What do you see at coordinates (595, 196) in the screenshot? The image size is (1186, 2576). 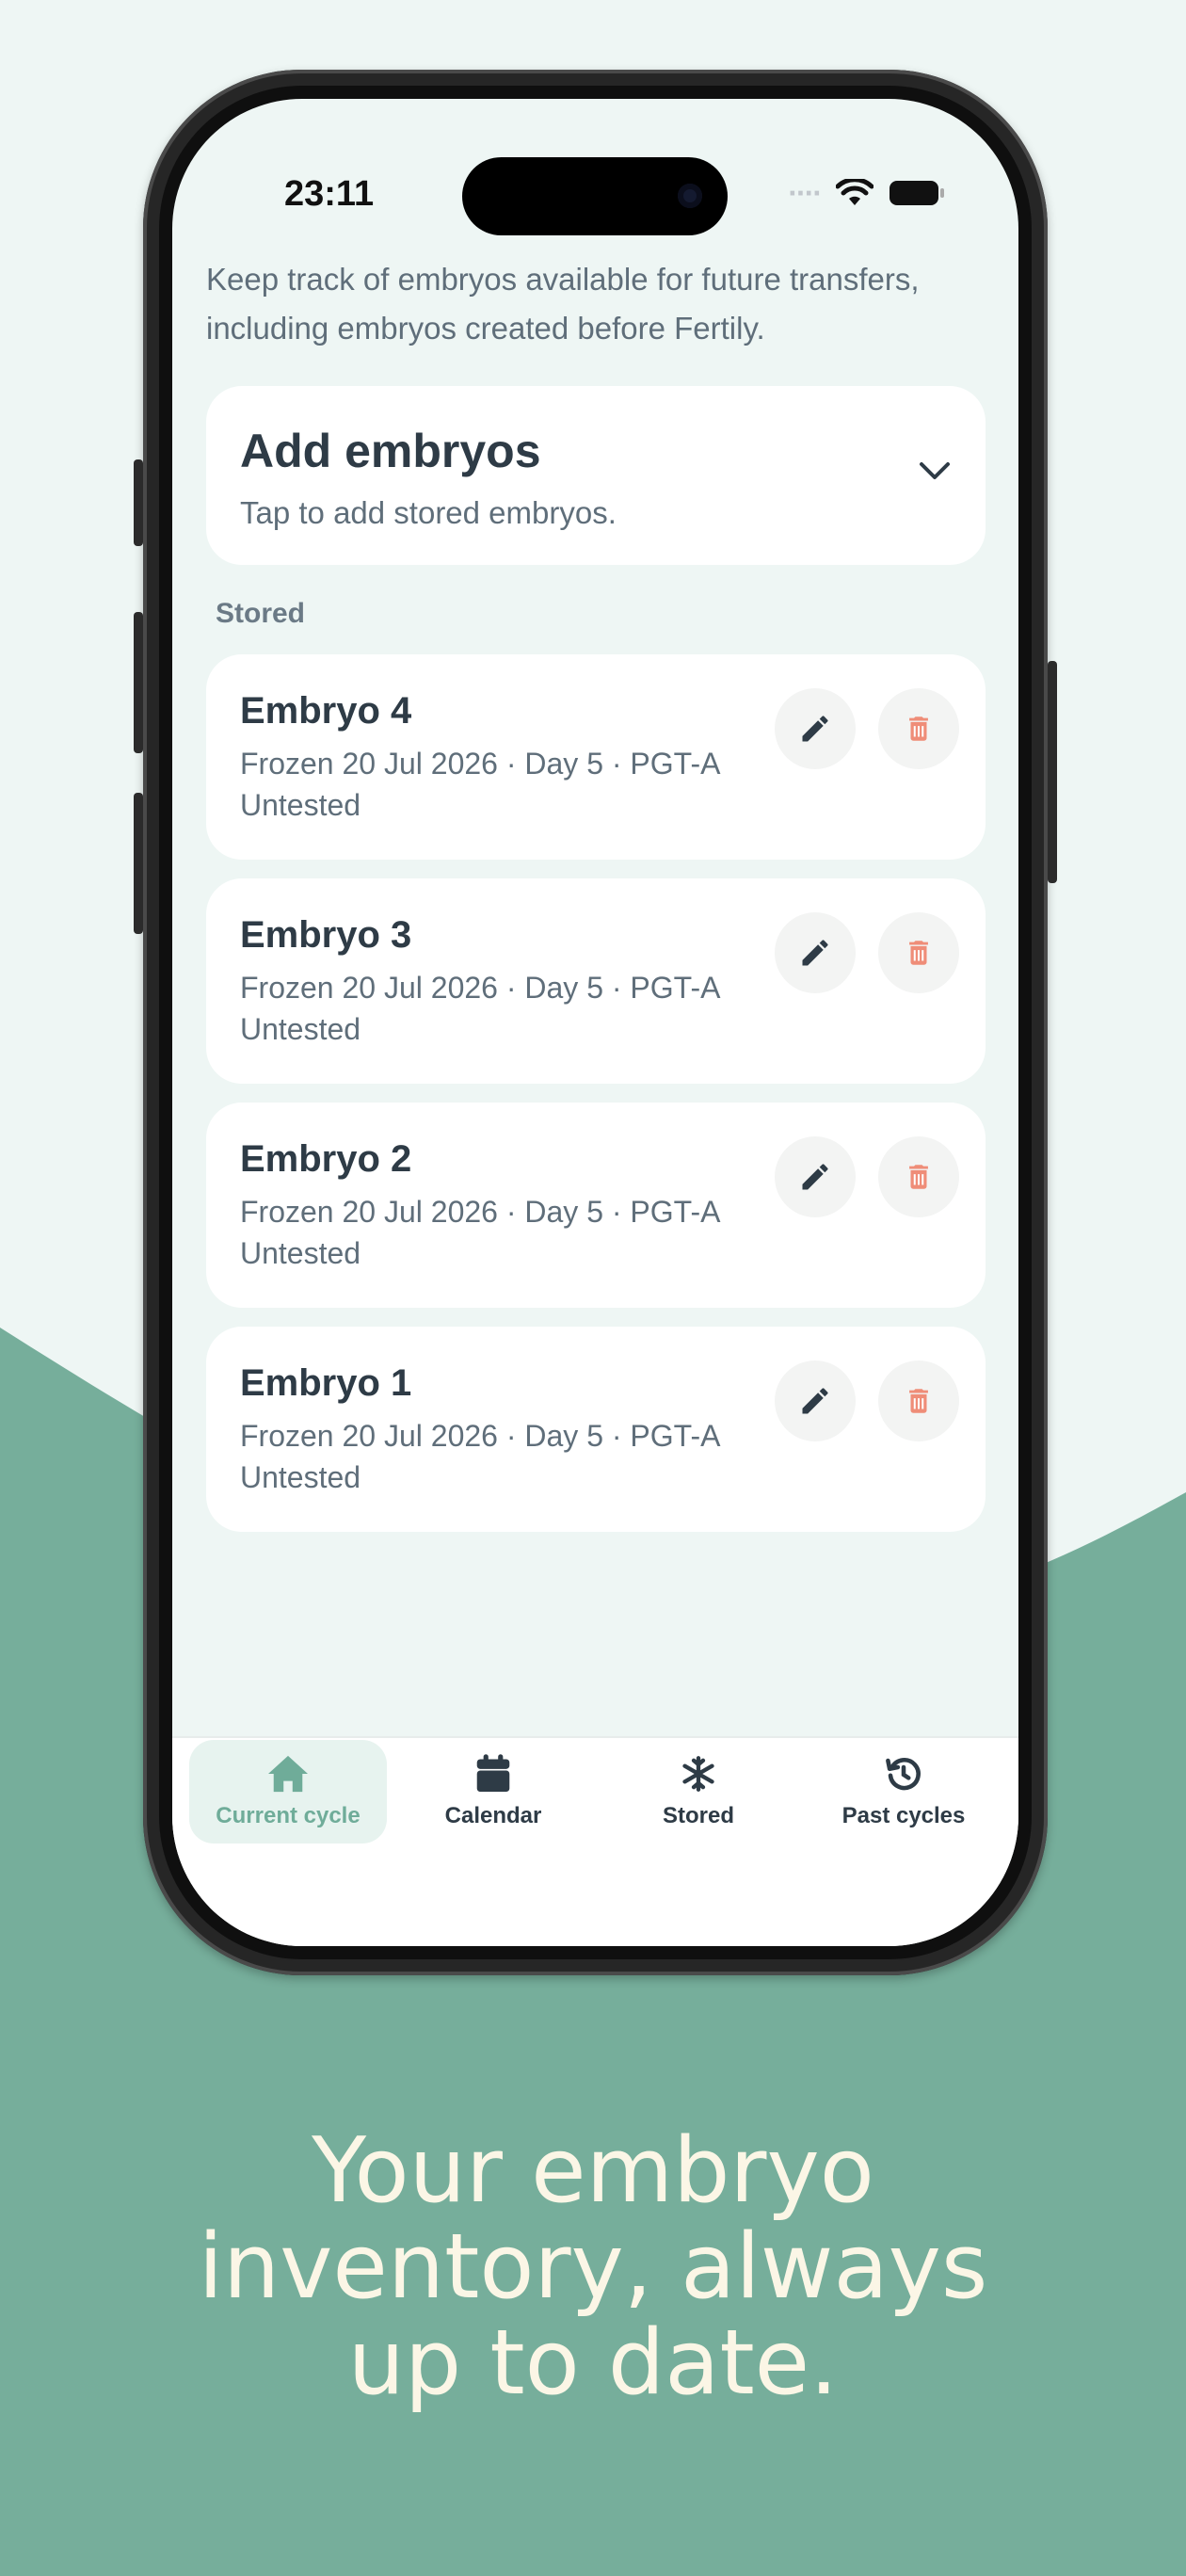 I see `dynamic-island` at bounding box center [595, 196].